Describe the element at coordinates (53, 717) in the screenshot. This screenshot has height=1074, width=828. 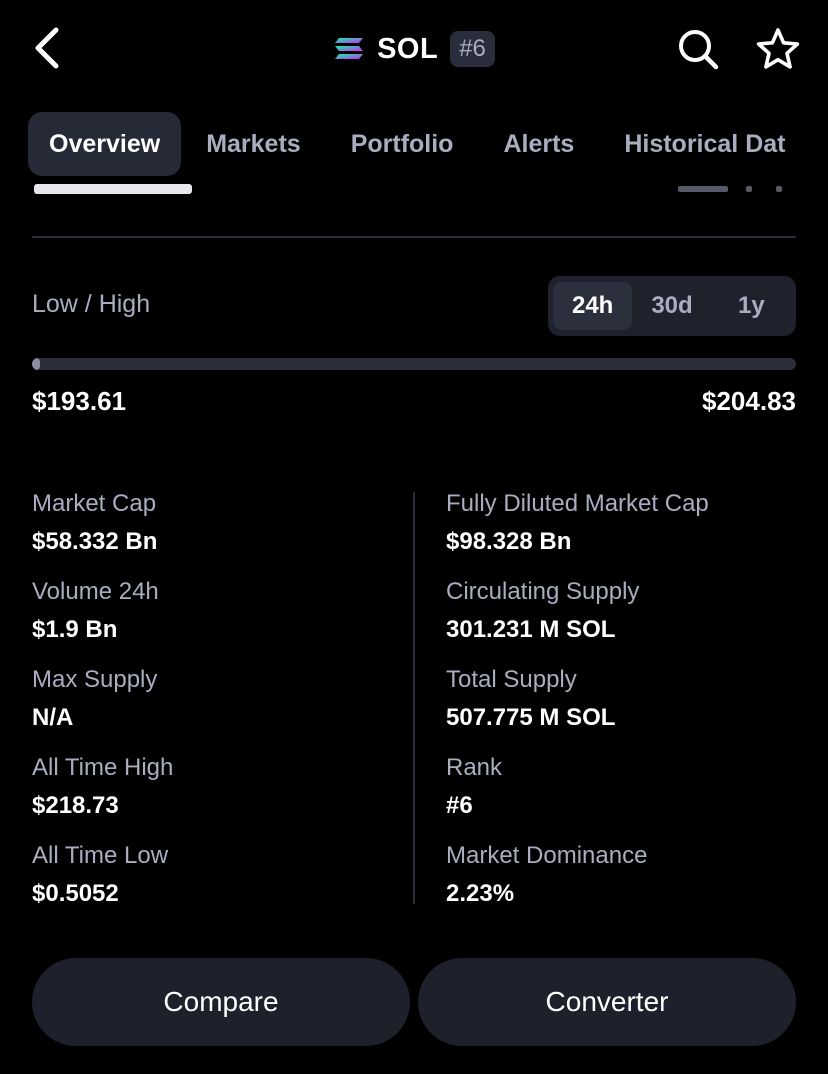
I see `stat-value-max-supply: N/A` at that location.